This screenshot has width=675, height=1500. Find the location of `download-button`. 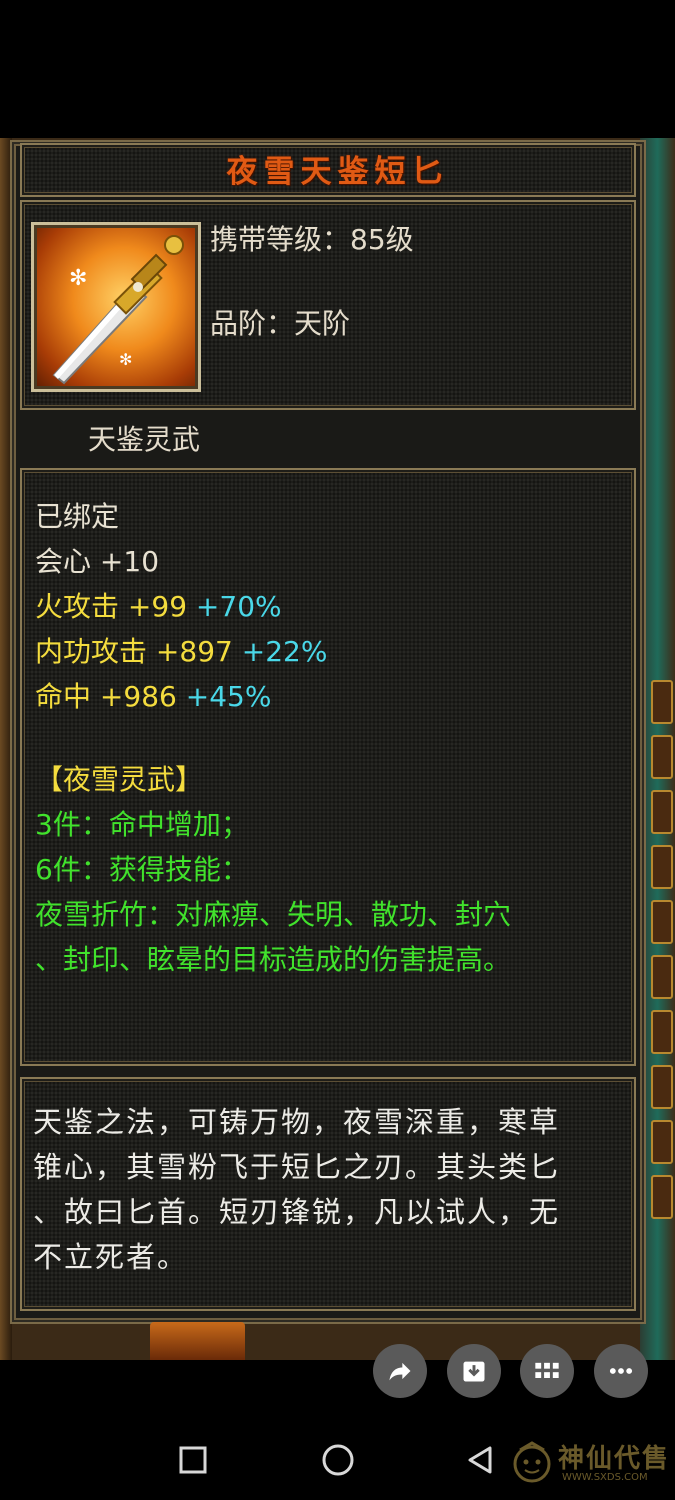

download-button is located at coordinates (474, 1371).